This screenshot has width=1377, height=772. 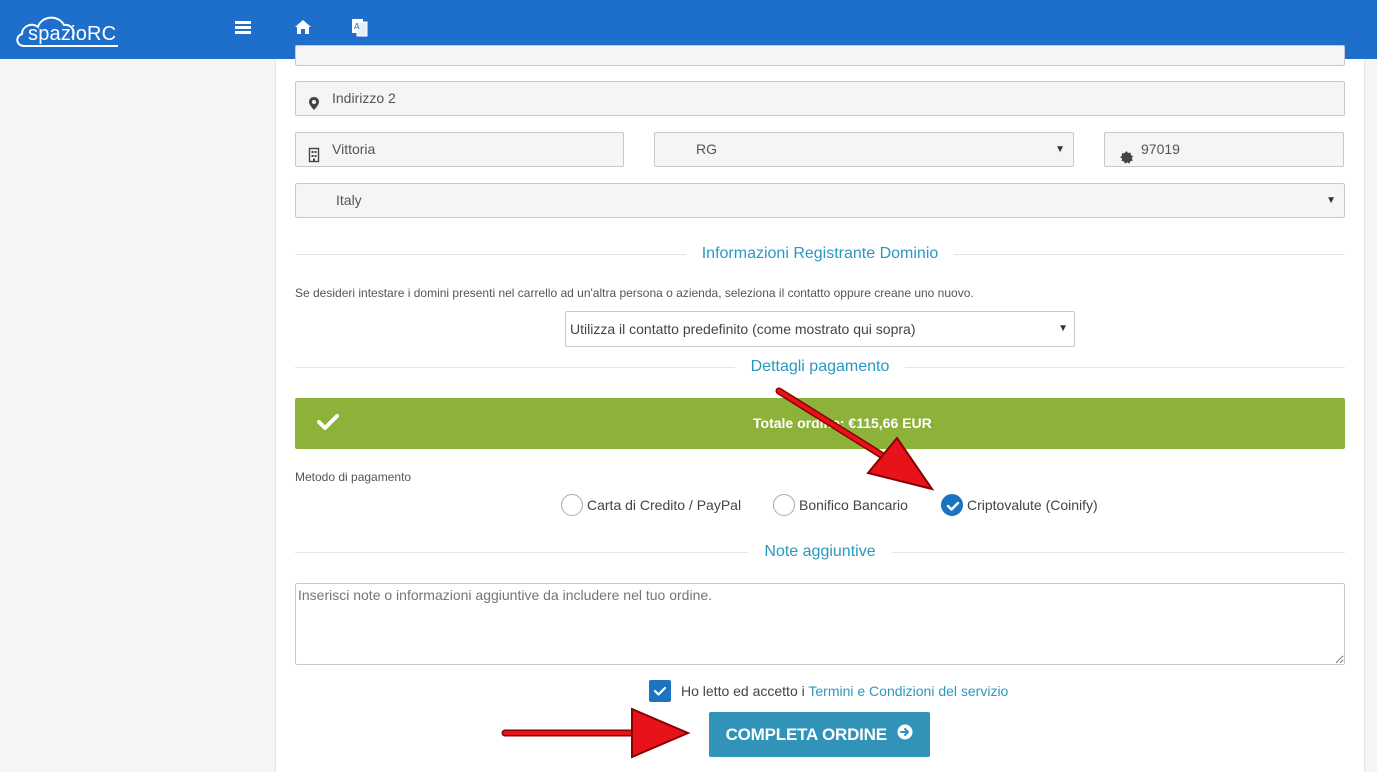 What do you see at coordinates (1224, 149) in the screenshot?
I see `postcode-field: 97019` at bounding box center [1224, 149].